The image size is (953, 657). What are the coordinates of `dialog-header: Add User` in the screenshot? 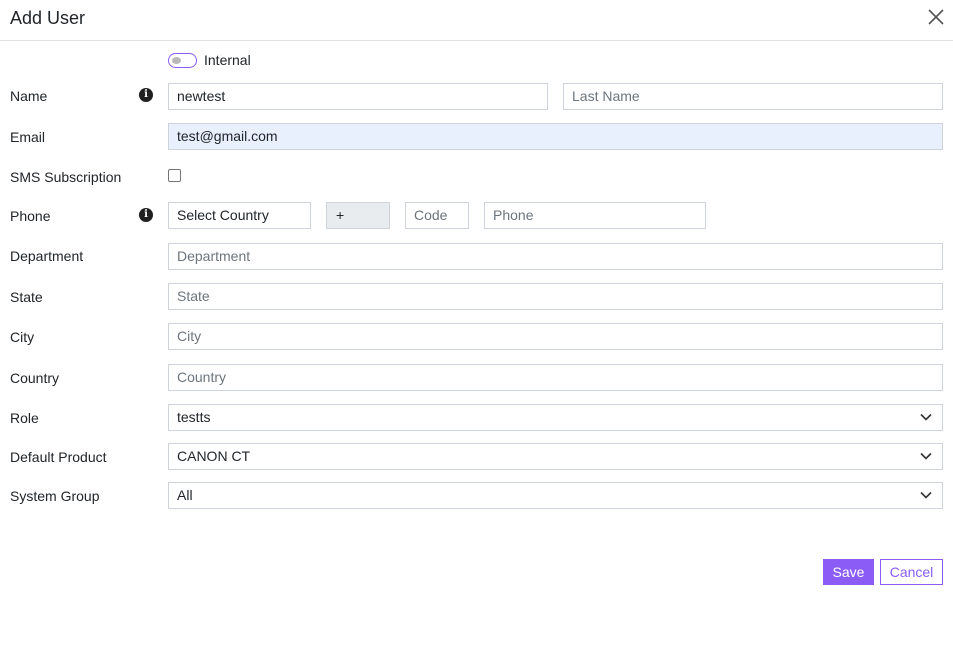 It's located at (476, 20).